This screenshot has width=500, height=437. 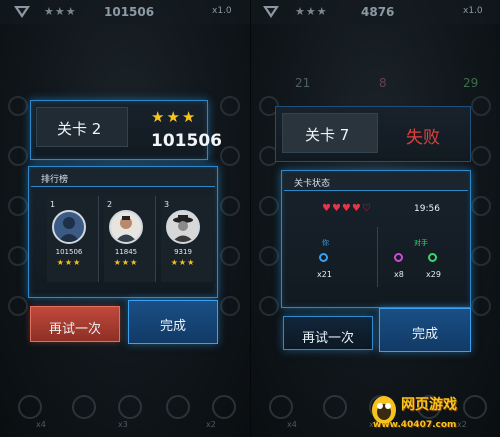 What do you see at coordinates (312, 184) in the screenshot?
I see `status-title: 关卡状态` at bounding box center [312, 184].